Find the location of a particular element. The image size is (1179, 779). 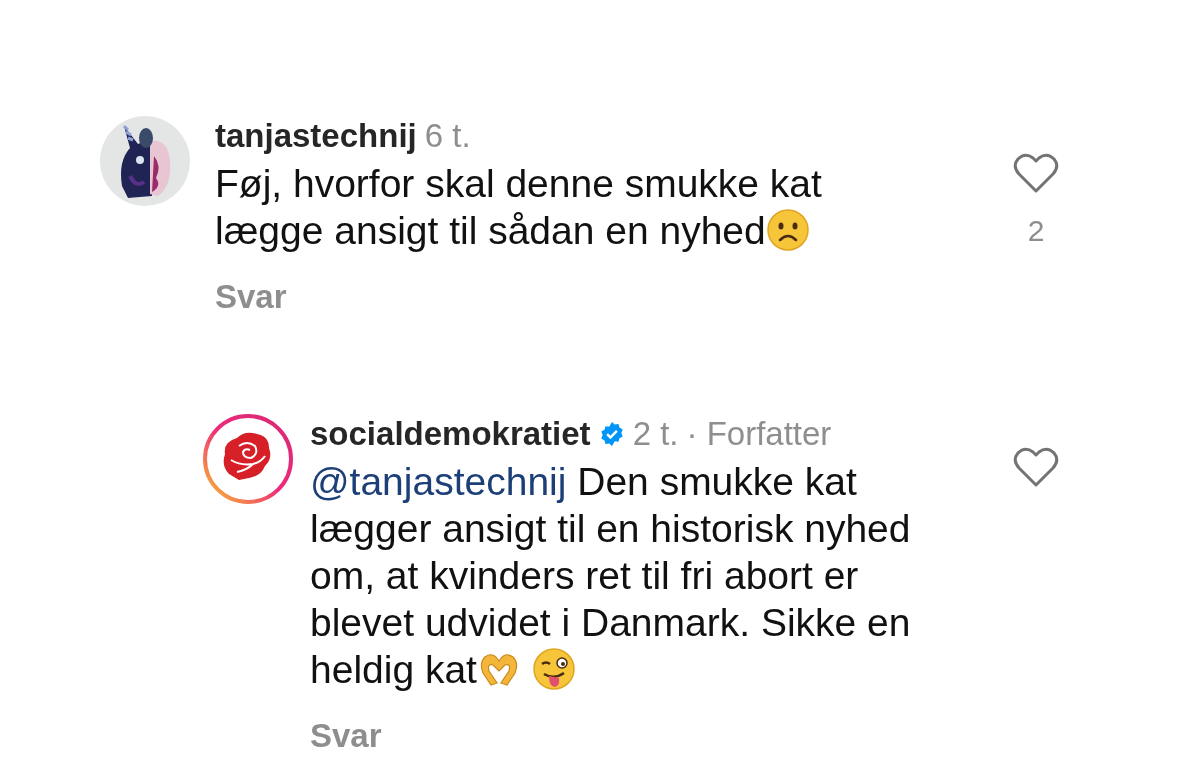

like-count: 2 is located at coordinates (1036, 231).